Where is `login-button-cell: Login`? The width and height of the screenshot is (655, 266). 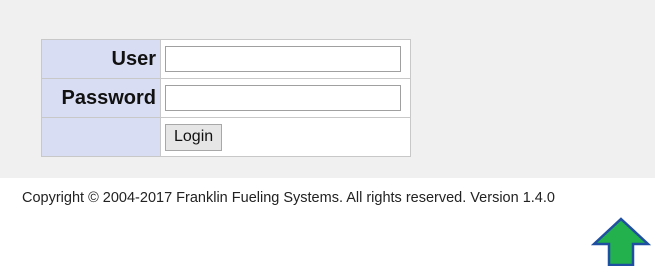 login-button-cell: Login is located at coordinates (285, 137).